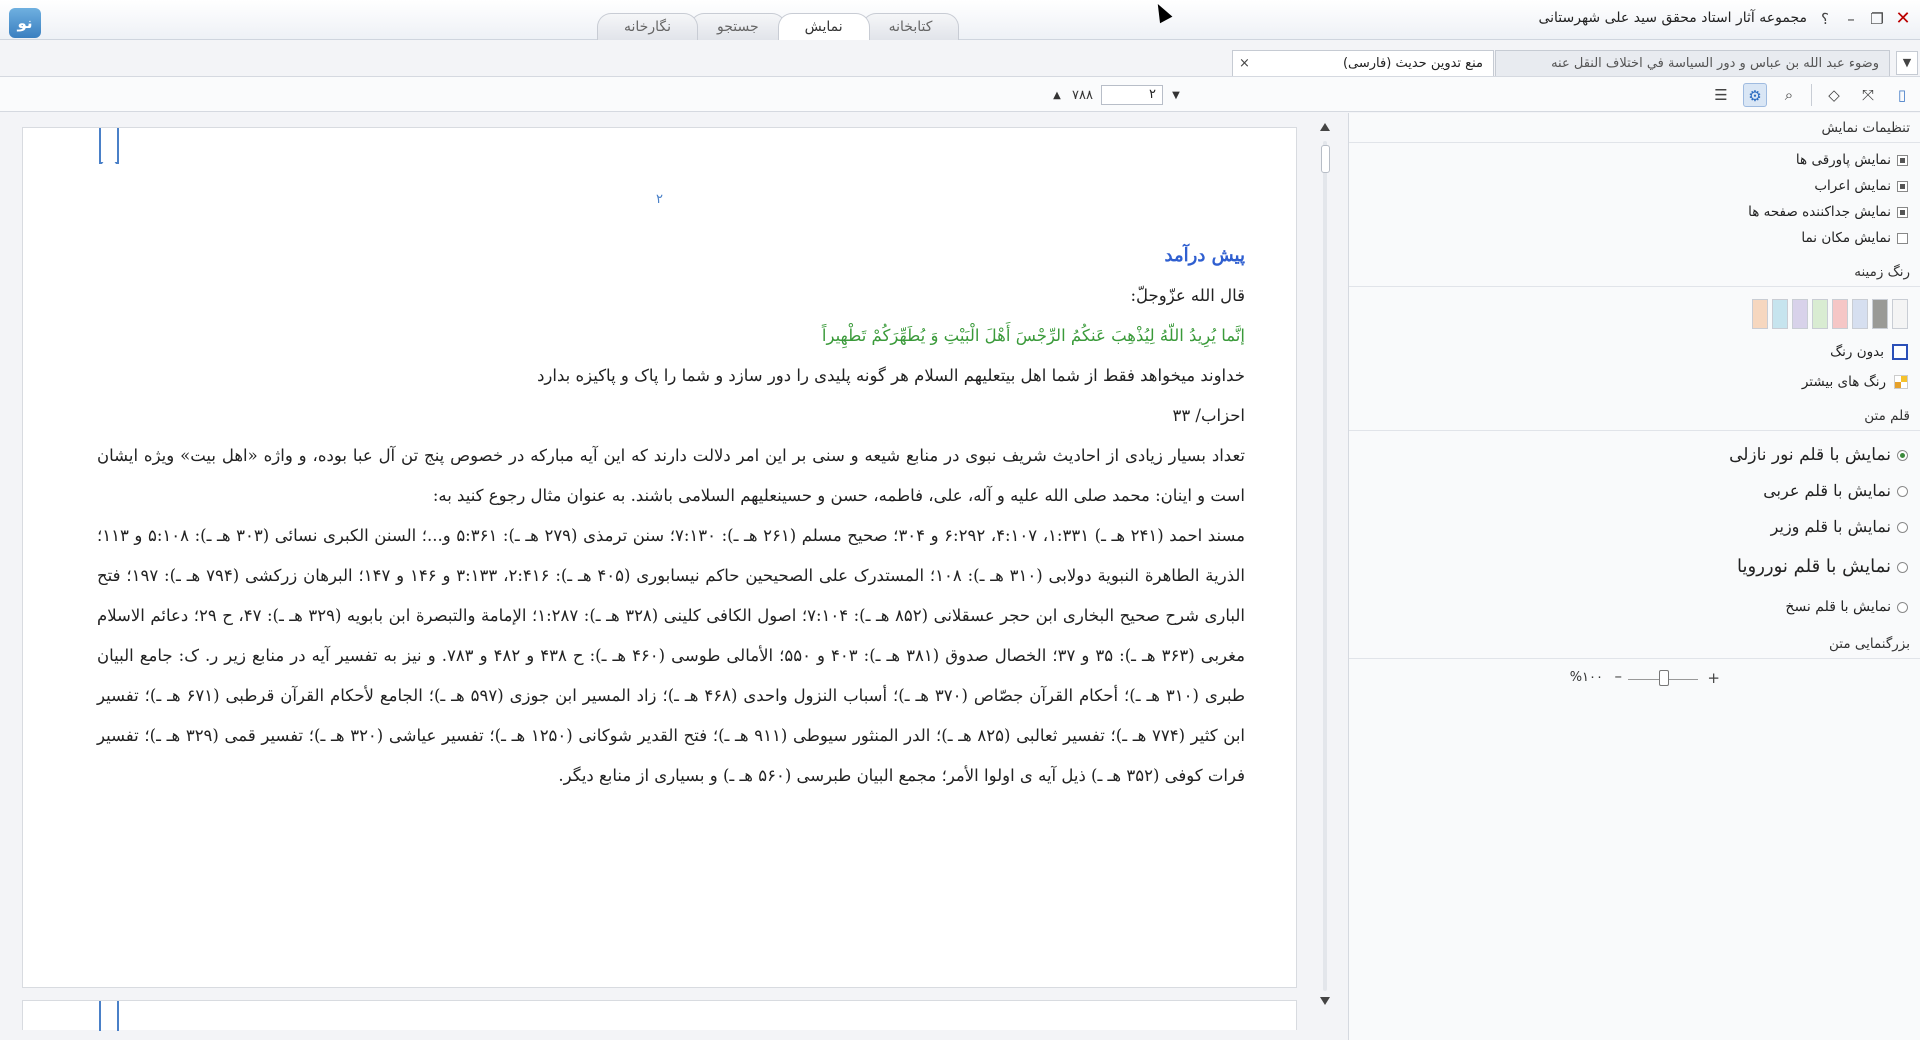  What do you see at coordinates (1634, 644) in the screenshot?
I see `text-zoom-title: بزرگنمایی متن` at bounding box center [1634, 644].